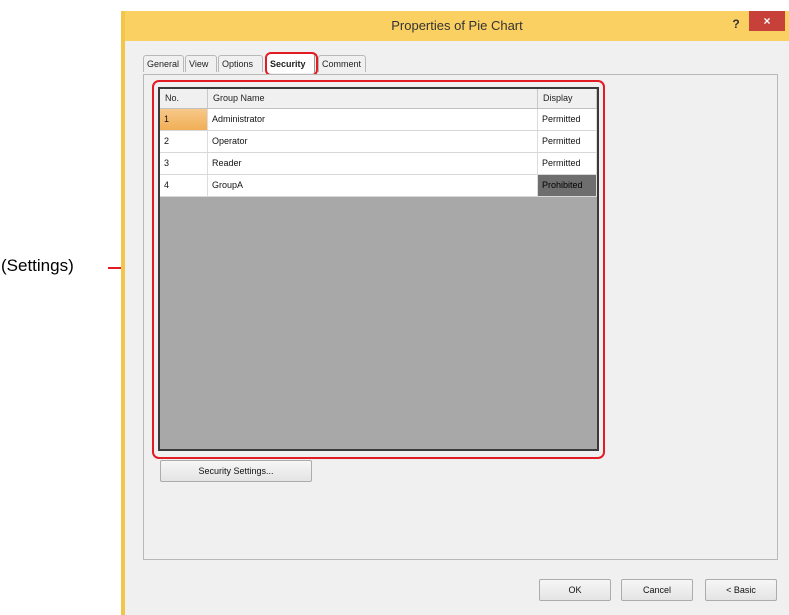  Describe the element at coordinates (567, 98) in the screenshot. I see `column-header-display: Display` at that location.